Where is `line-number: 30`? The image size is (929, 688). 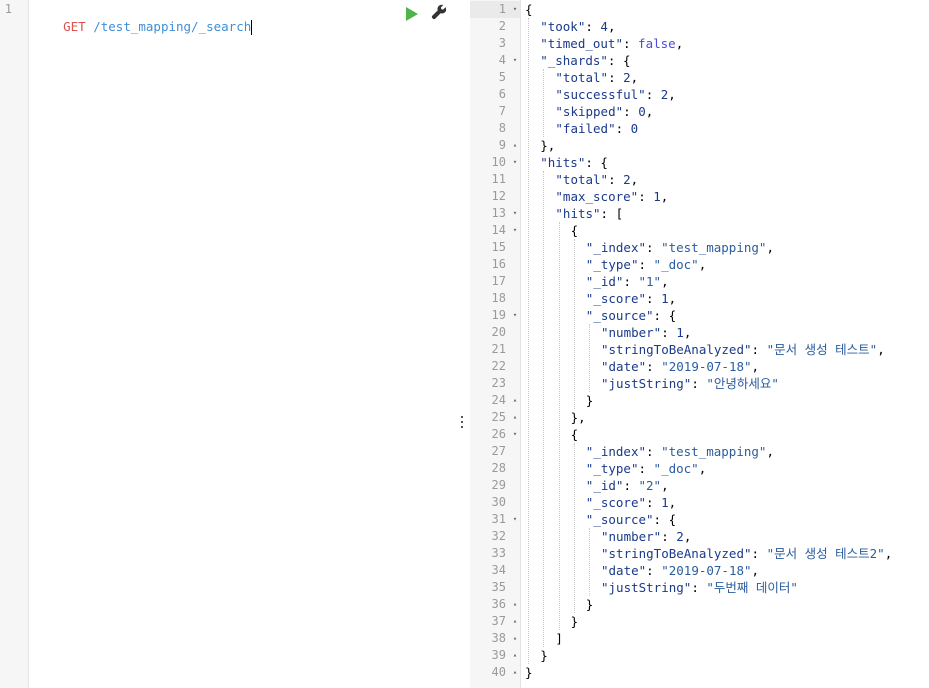
line-number: 30 is located at coordinates (495, 502).